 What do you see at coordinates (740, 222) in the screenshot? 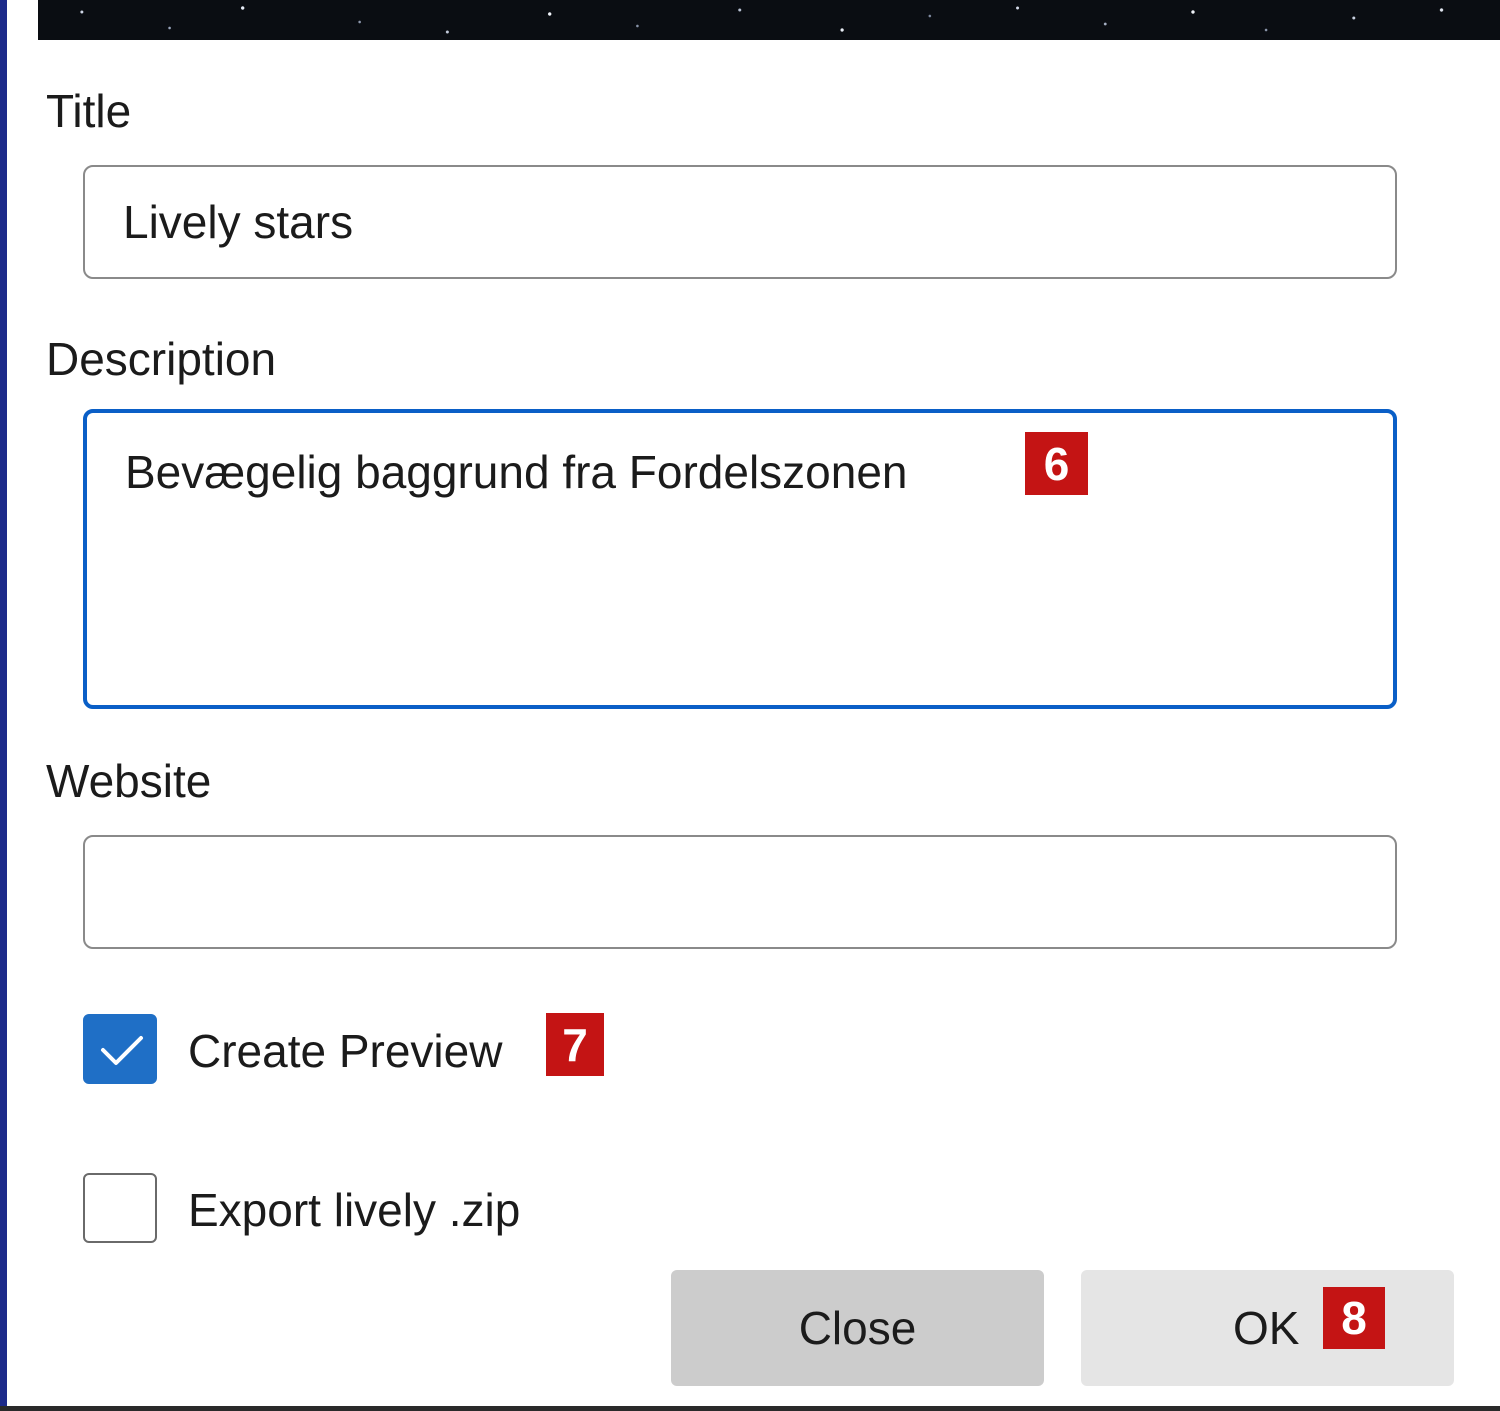
I see `title-input` at bounding box center [740, 222].